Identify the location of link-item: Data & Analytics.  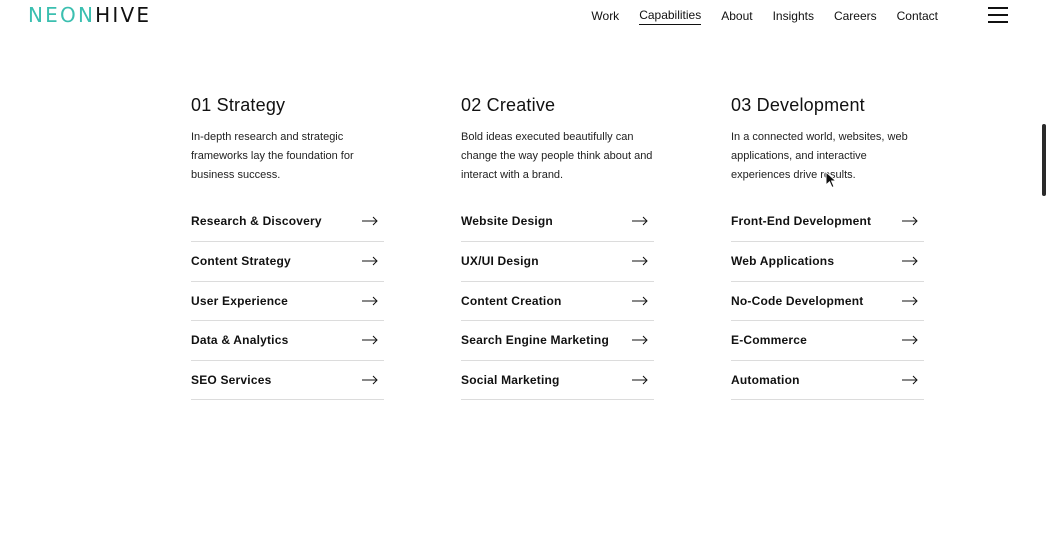
(287, 341).